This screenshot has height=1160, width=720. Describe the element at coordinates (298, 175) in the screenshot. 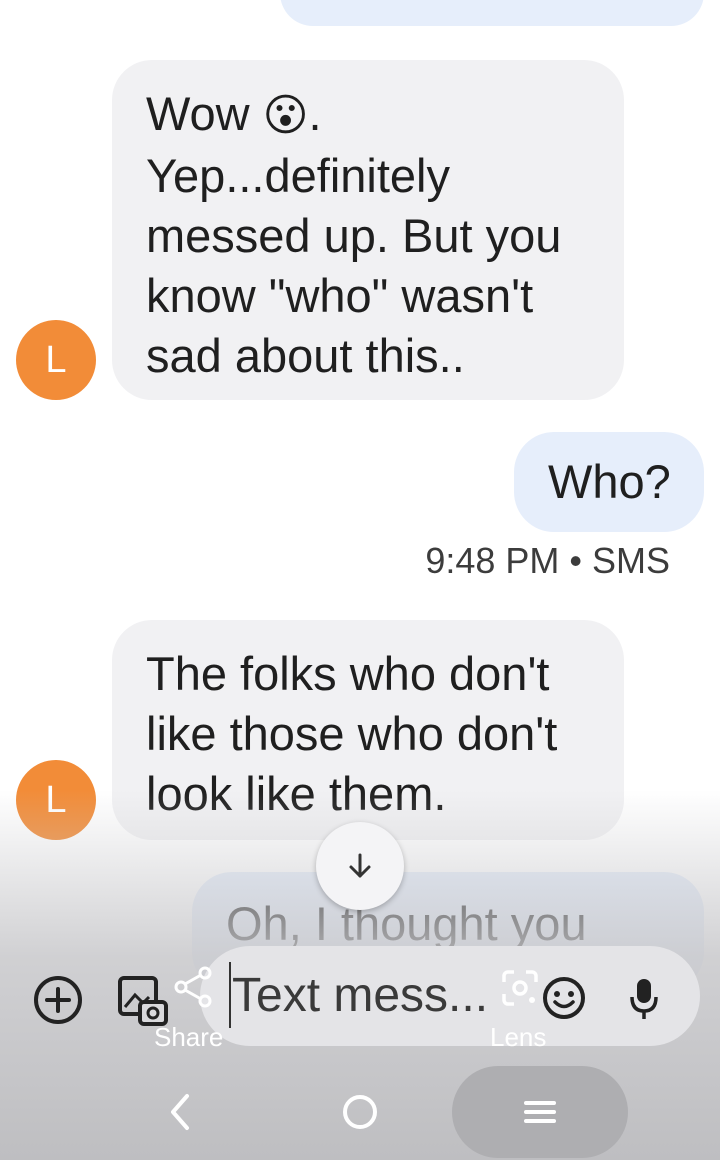

I see `message-line: Yep...definitely` at that location.